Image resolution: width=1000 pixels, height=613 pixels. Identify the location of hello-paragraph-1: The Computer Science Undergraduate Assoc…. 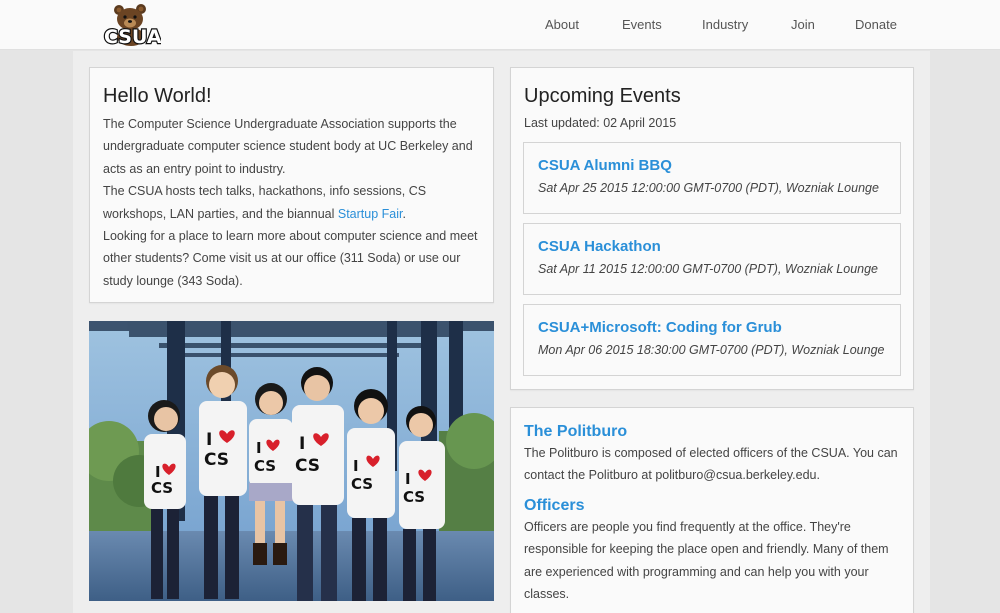
(288, 146).